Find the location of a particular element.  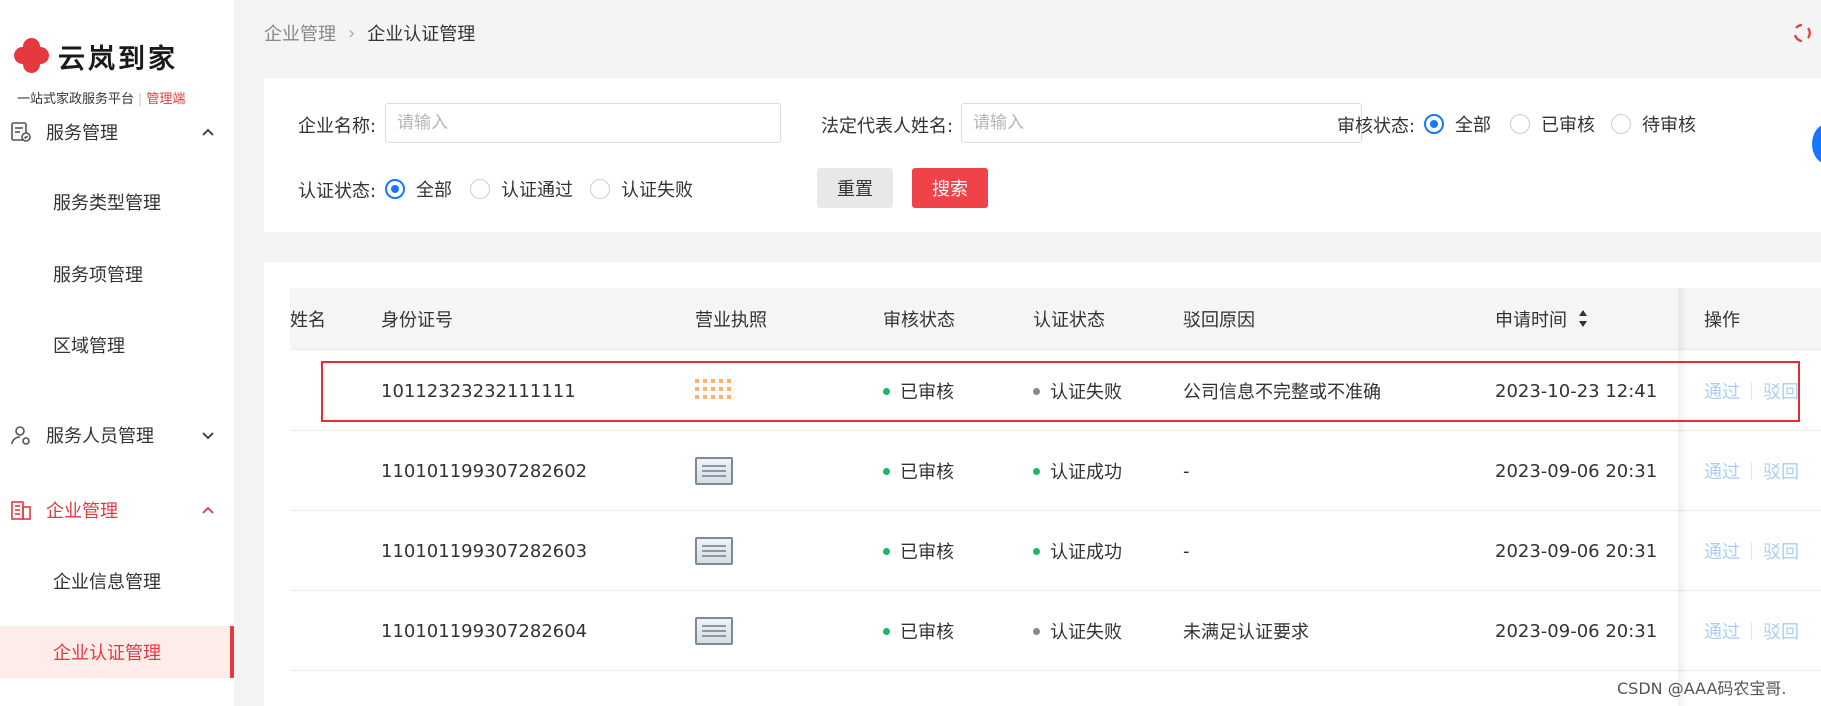

menu-group-enterprise-management: 企业管理 is located at coordinates (117, 510).